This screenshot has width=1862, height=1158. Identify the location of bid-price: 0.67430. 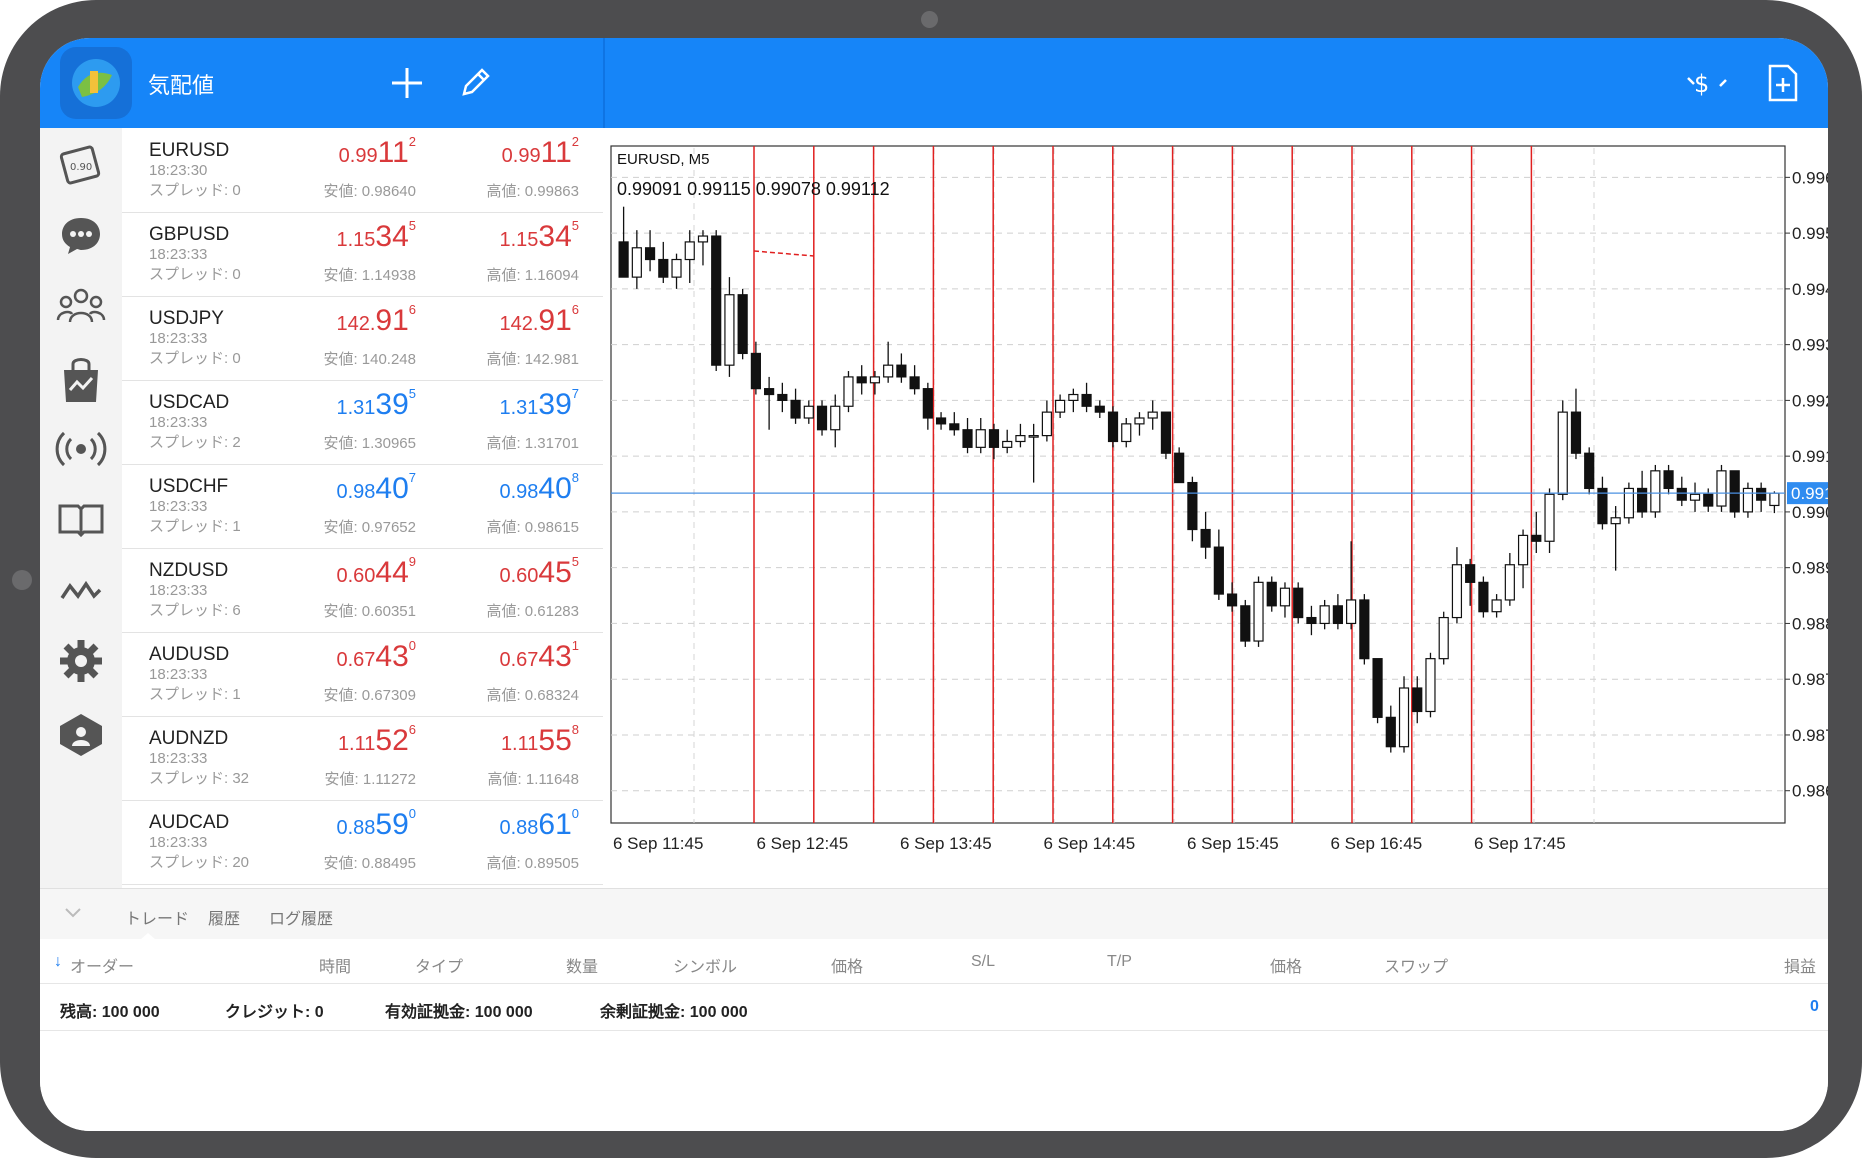
(376, 656).